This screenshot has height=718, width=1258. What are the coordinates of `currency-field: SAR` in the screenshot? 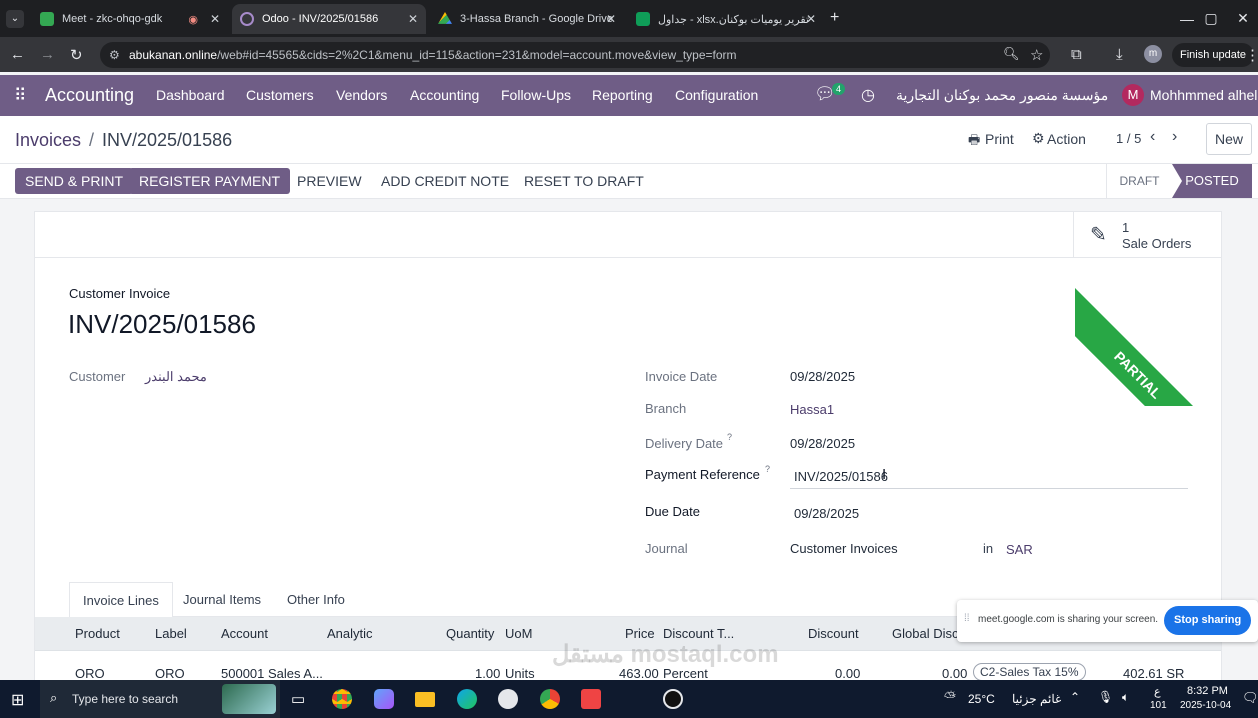 It's located at (1019, 549).